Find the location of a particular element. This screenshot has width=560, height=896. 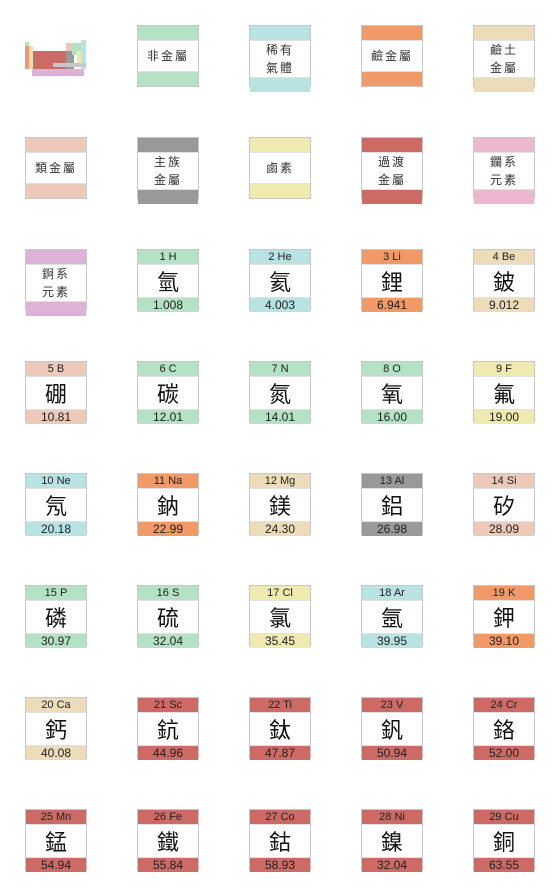

element-chinese-name: 硫 is located at coordinates (168, 617).